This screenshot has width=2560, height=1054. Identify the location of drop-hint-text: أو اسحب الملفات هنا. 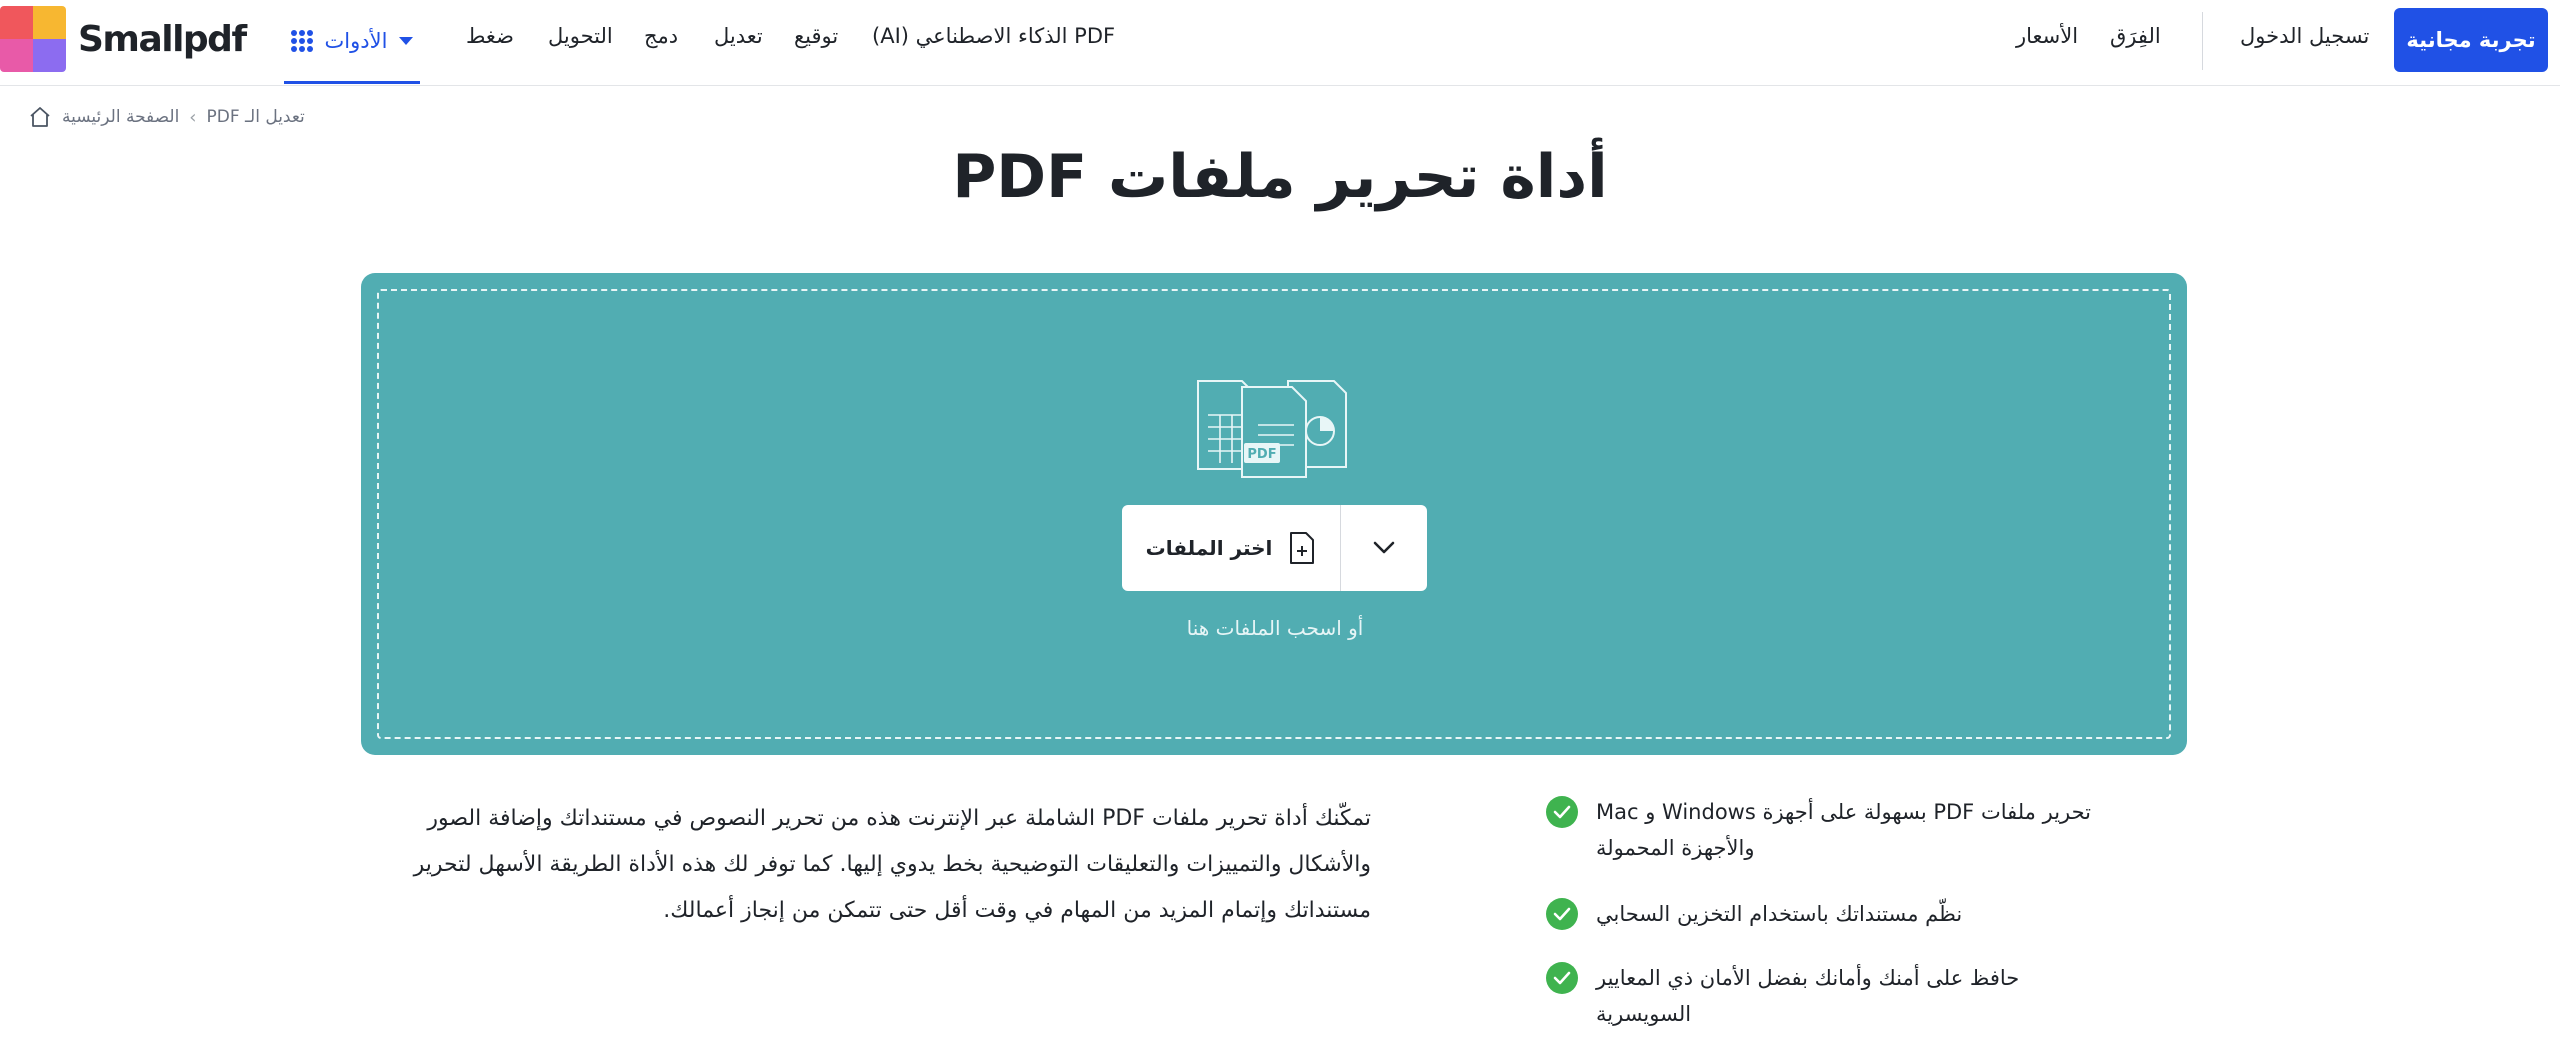
(1275, 628).